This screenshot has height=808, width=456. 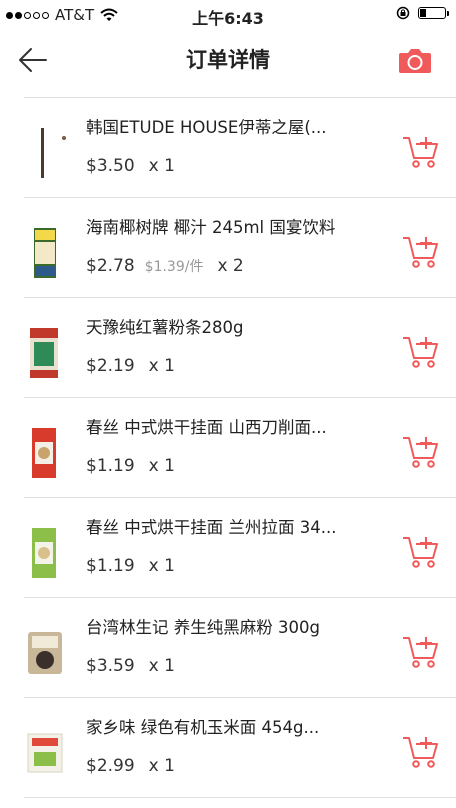 What do you see at coordinates (230, 266) in the screenshot?
I see `product-quantity: x 2` at bounding box center [230, 266].